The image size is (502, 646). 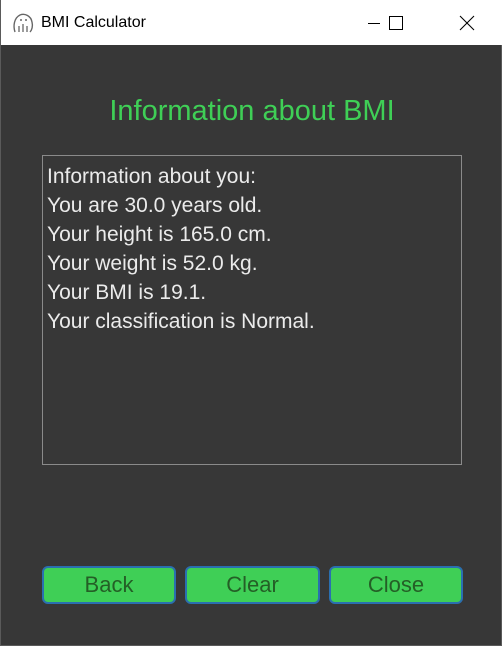 I want to click on window-close-button, so click(x=467, y=22).